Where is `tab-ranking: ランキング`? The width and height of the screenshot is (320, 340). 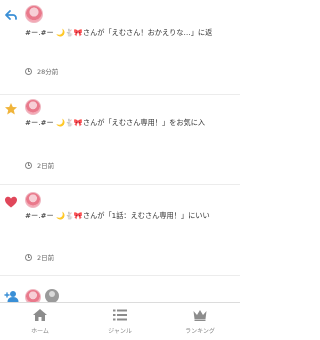 tab-ranking: ランキング is located at coordinates (200, 321).